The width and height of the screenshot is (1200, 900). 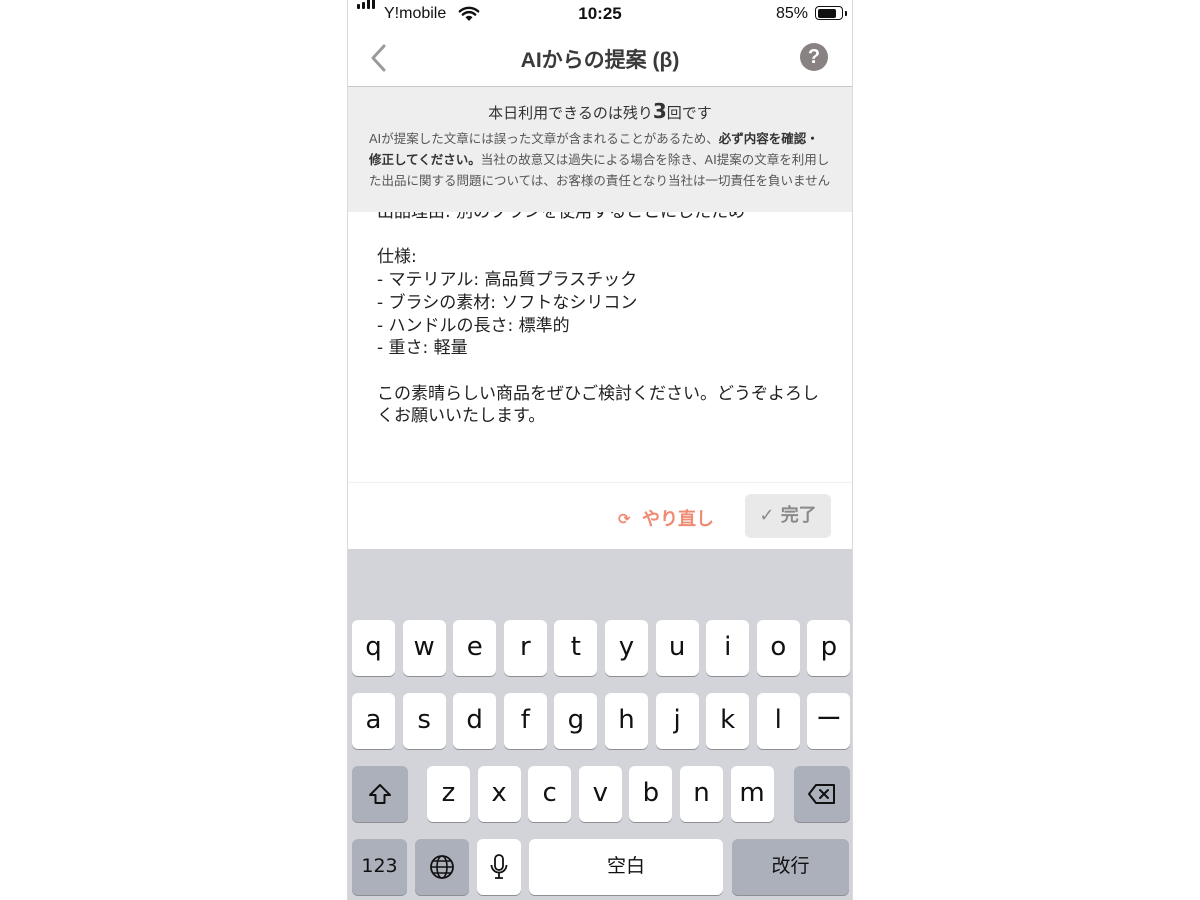 I want to click on key-2-2: s, so click(x=424, y=721).